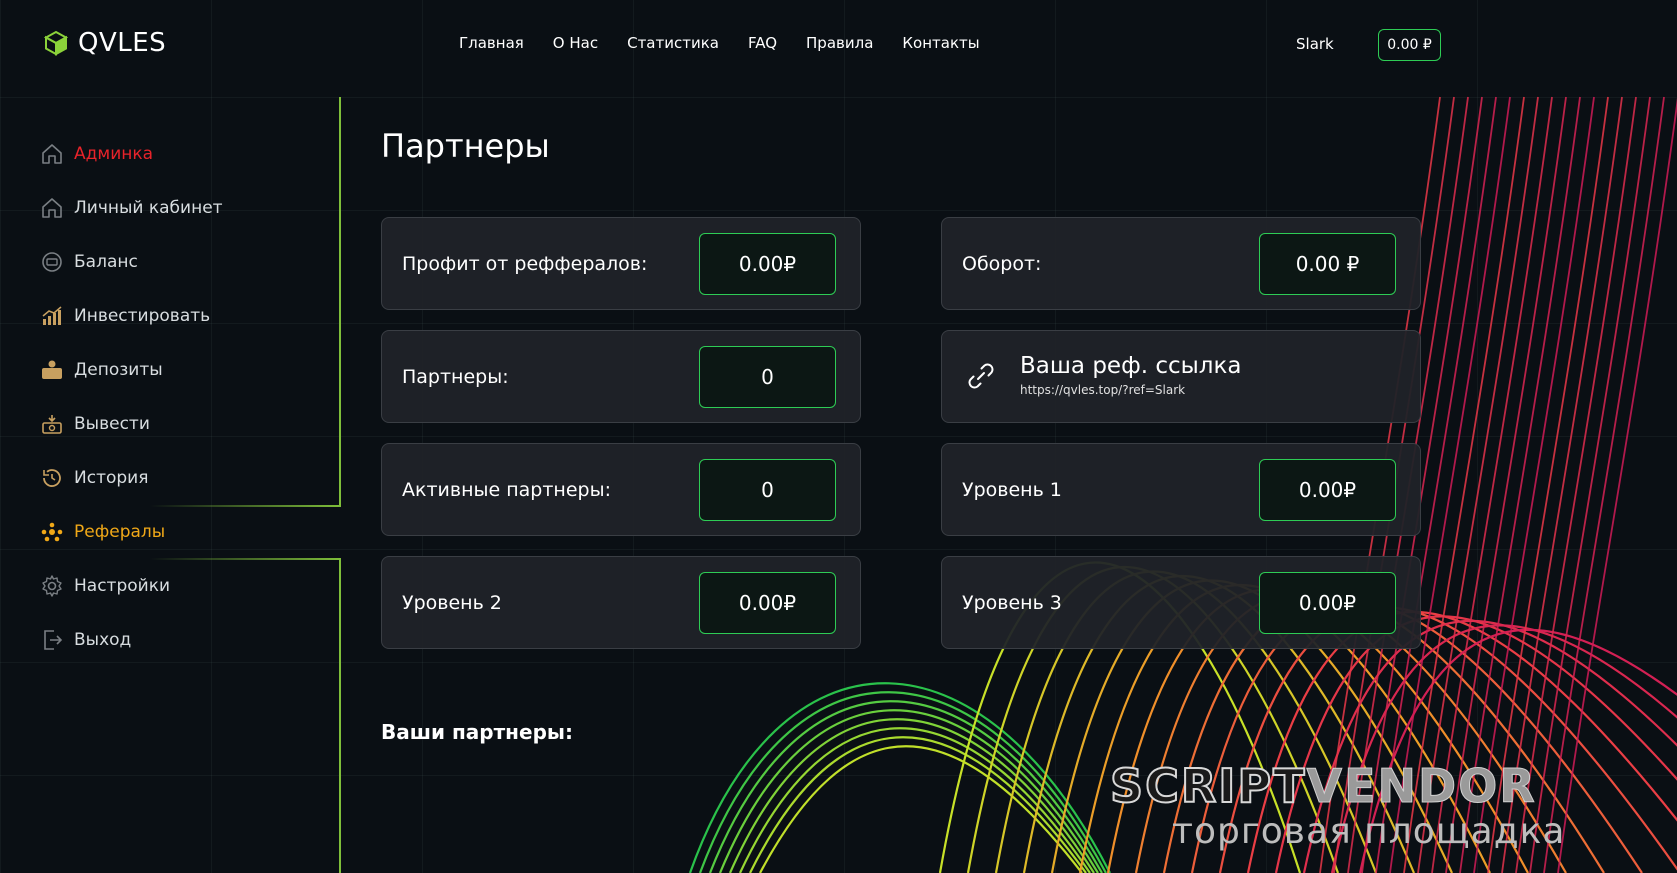 This screenshot has width=1677, height=873. I want to click on sidebar-item-deposits: Депозиты, so click(101, 370).